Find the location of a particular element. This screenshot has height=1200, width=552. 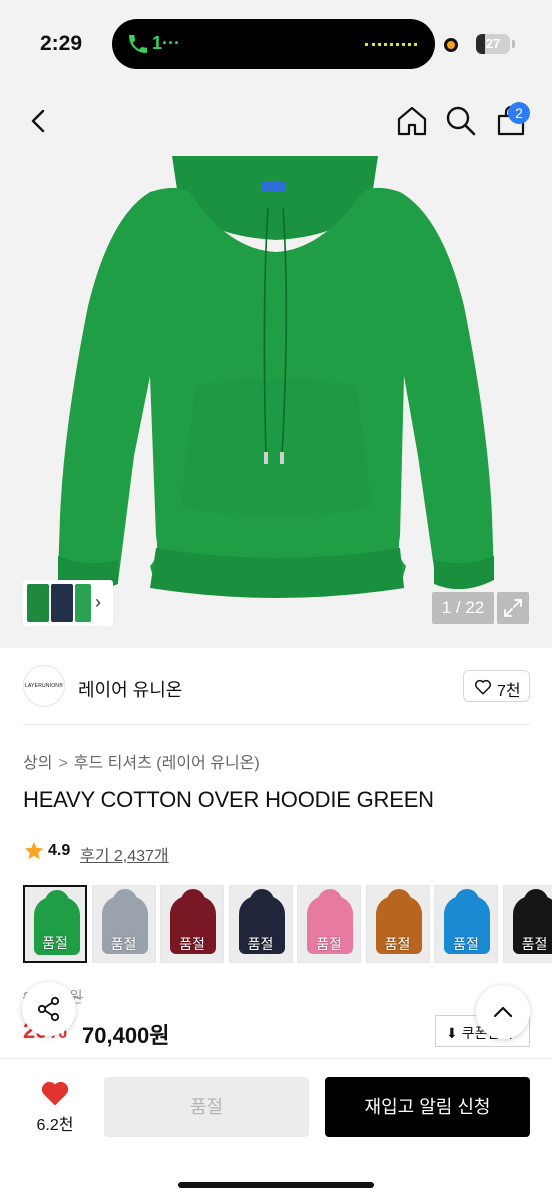

bottom-action-bar: 6.2천 품절 재입고 알림 신청 is located at coordinates (276, 1129).